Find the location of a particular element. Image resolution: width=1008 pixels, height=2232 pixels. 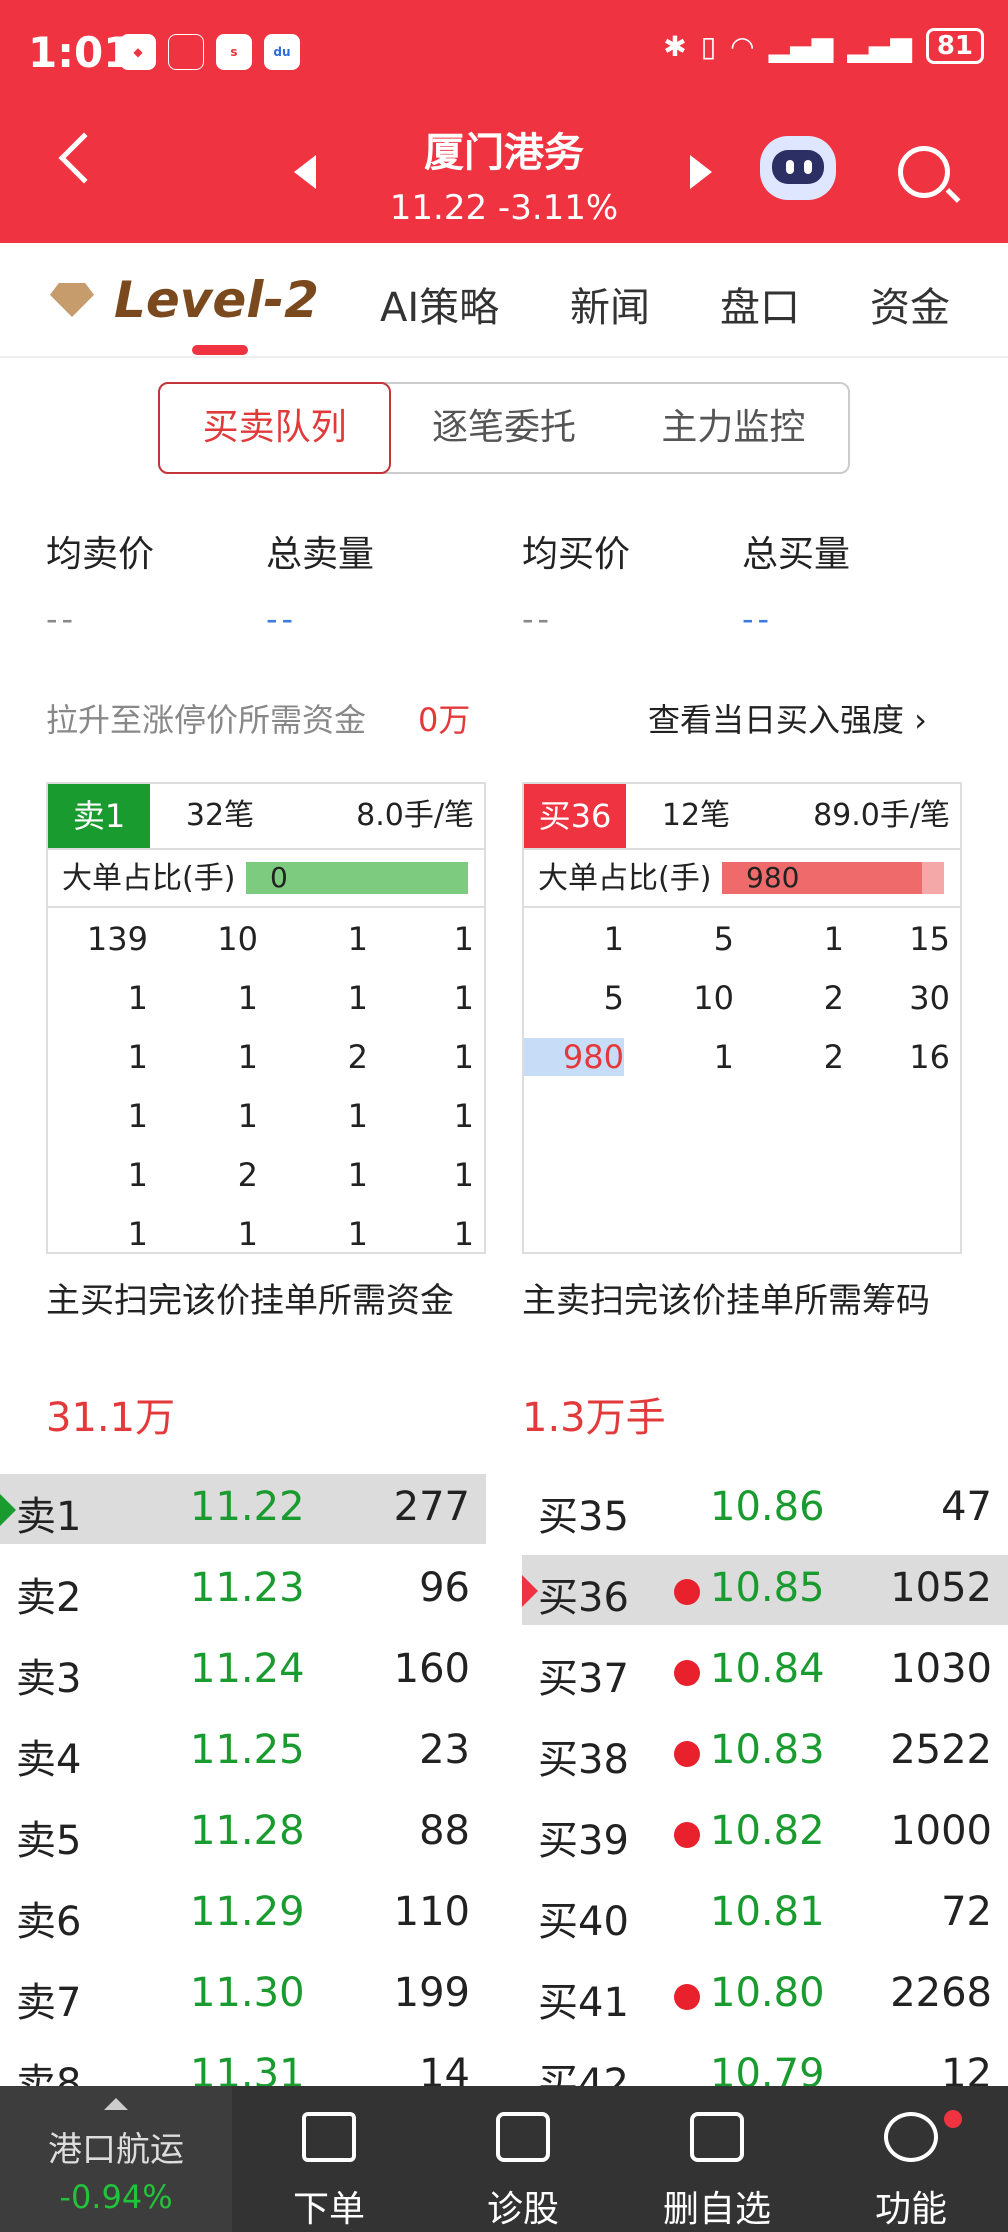

buy-order-count: 12笔 is located at coordinates (696, 815).